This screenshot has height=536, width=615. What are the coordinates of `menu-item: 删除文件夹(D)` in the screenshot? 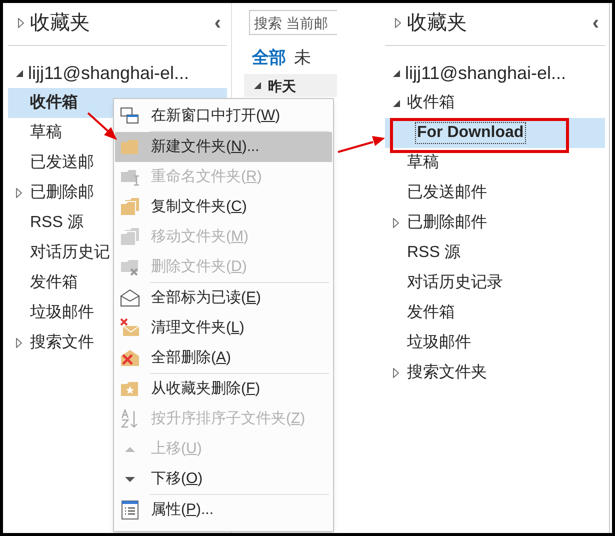 It's located at (223, 267).